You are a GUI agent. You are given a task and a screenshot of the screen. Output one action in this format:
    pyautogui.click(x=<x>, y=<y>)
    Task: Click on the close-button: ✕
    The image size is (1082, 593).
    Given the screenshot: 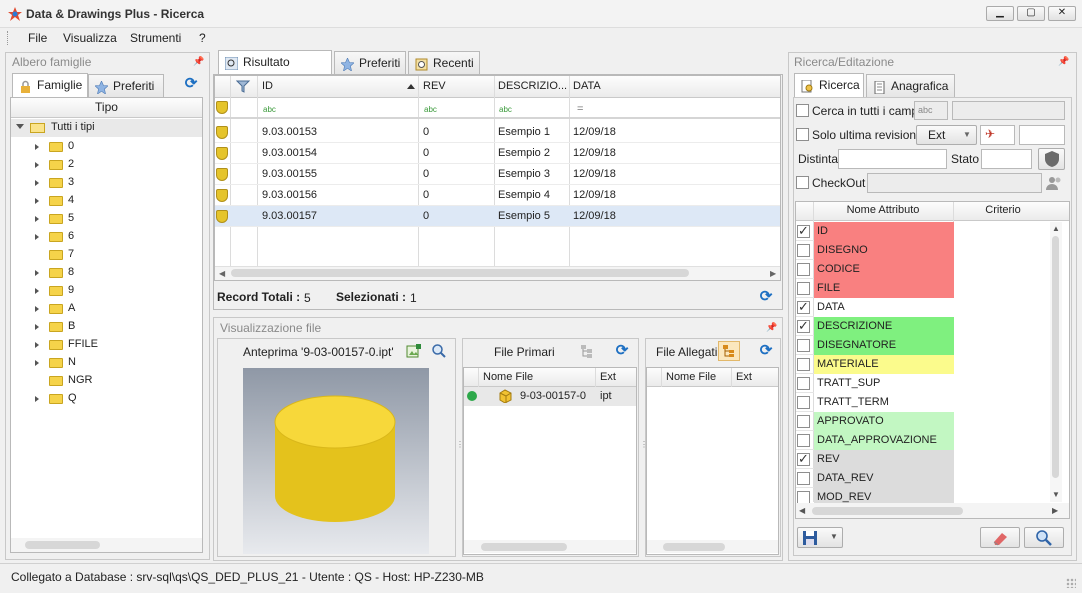 What is the action you would take?
    pyautogui.click(x=1062, y=13)
    